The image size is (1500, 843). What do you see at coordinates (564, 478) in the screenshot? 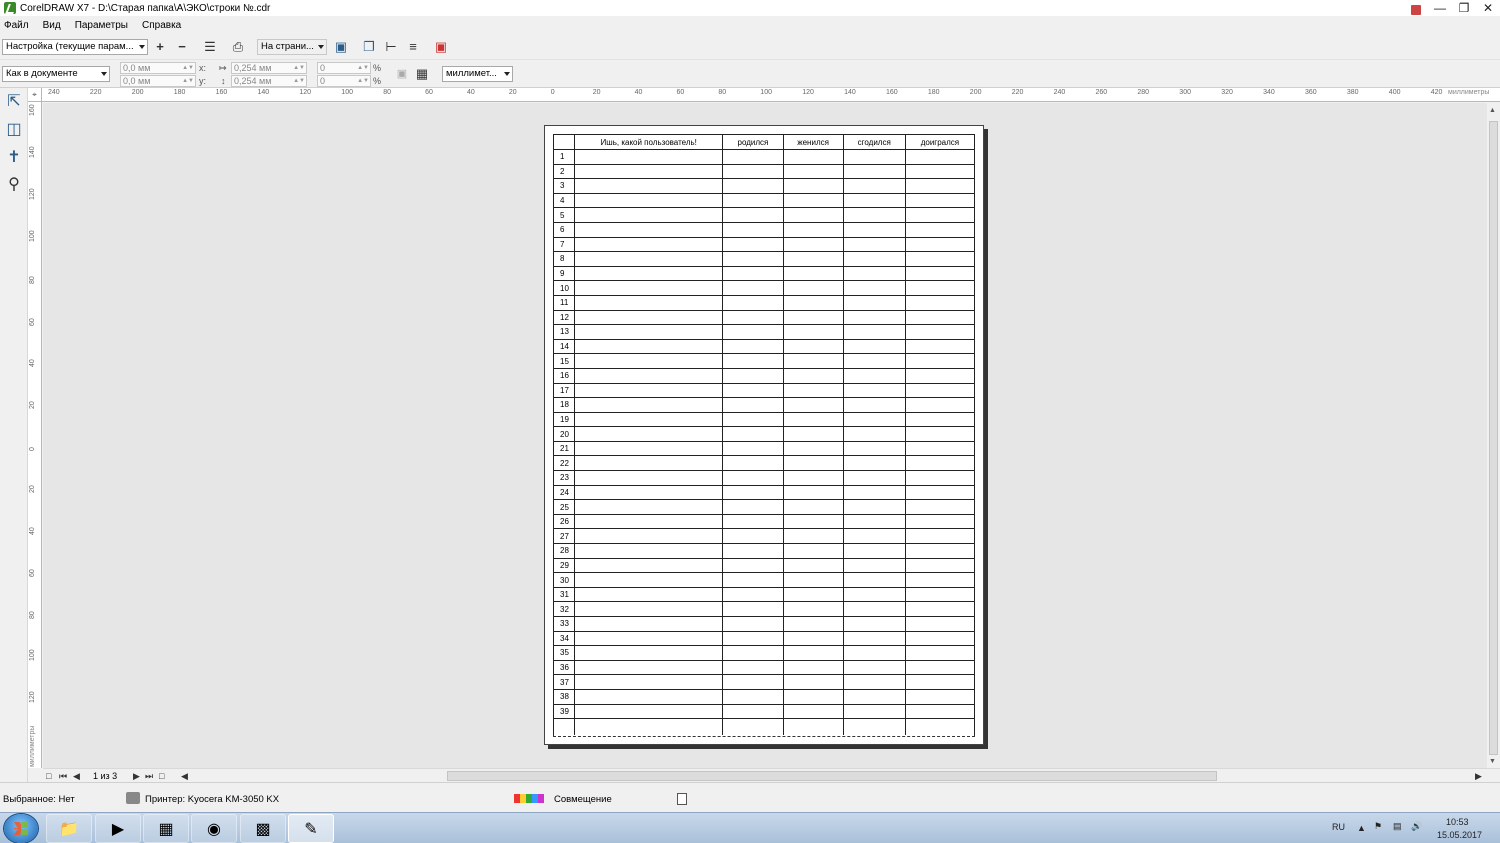
I see `row-number: 23` at bounding box center [564, 478].